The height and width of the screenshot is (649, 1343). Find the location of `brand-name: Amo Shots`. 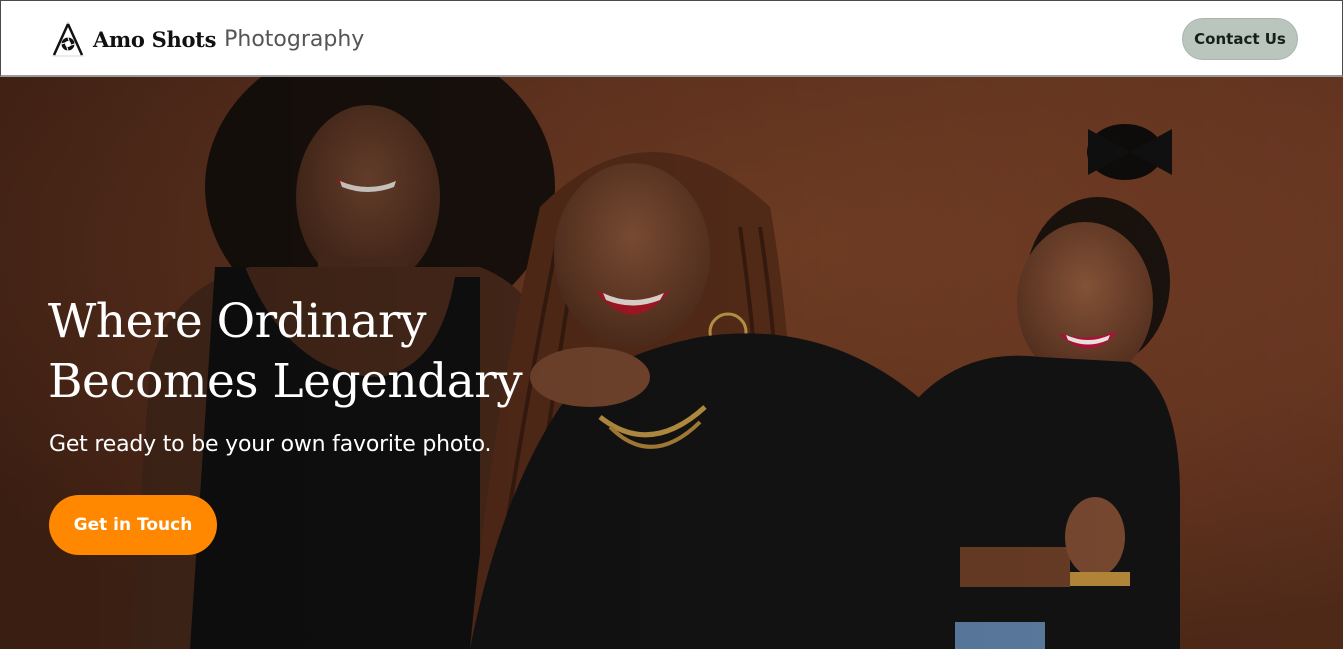

brand-name: Amo Shots is located at coordinates (155, 39).